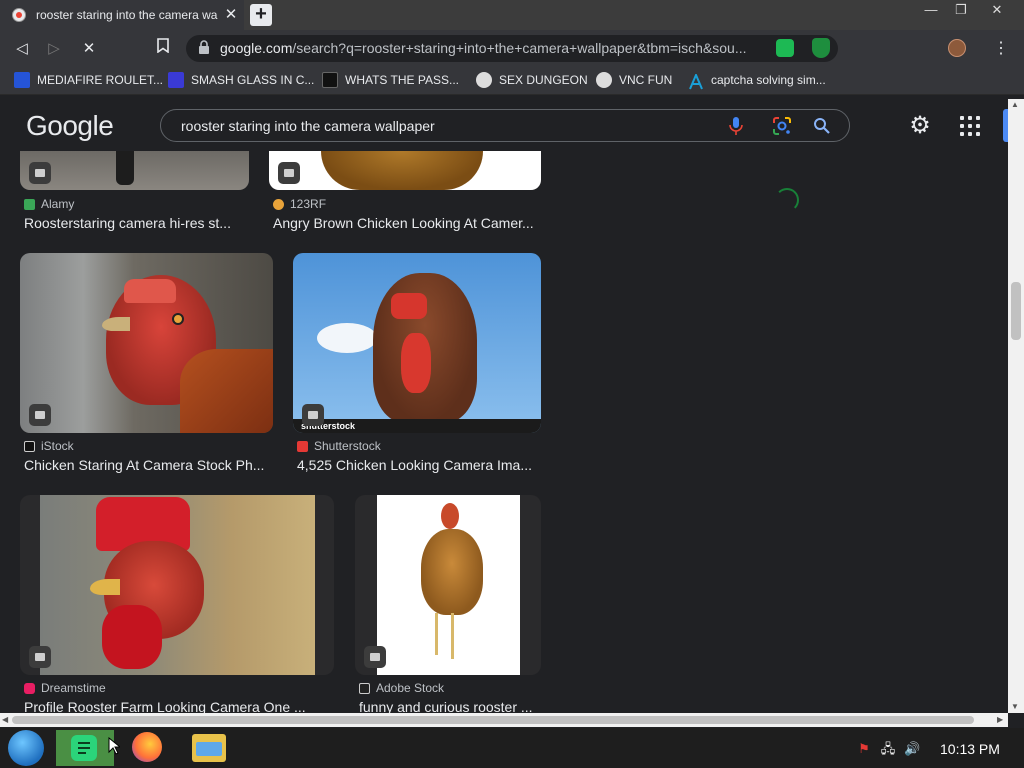 This screenshot has height=768, width=1024. Describe the element at coordinates (1016, 406) in the screenshot. I see `vertical-scrollbar` at that location.